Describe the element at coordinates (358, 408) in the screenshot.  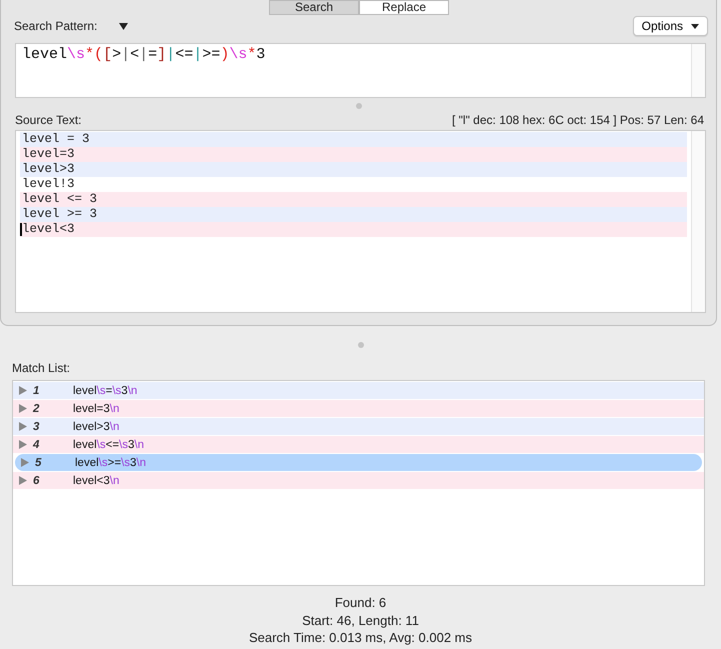
I see `match-row: 2 level=3\n` at that location.